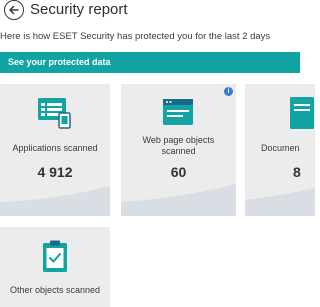 The width and height of the screenshot is (320, 307). Describe the element at coordinates (55, 256) in the screenshot. I see `clipboard-check-icon` at that location.